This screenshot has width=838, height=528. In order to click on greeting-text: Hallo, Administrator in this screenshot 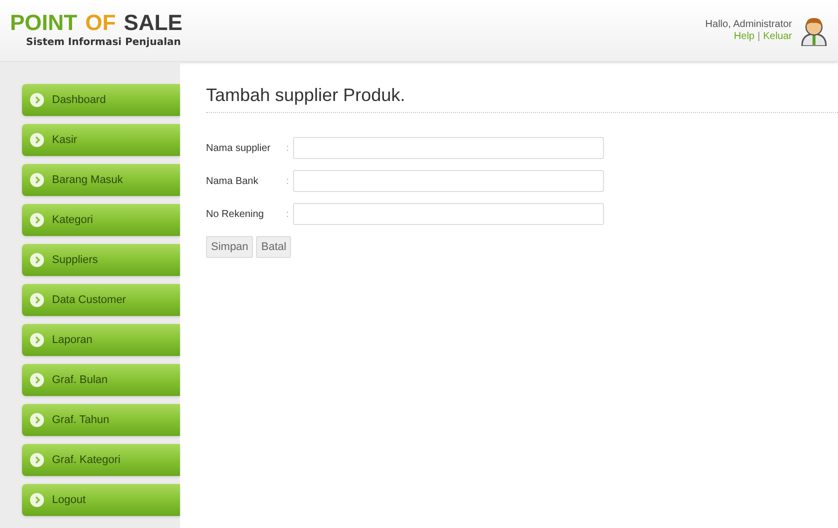, I will do `click(748, 24)`.